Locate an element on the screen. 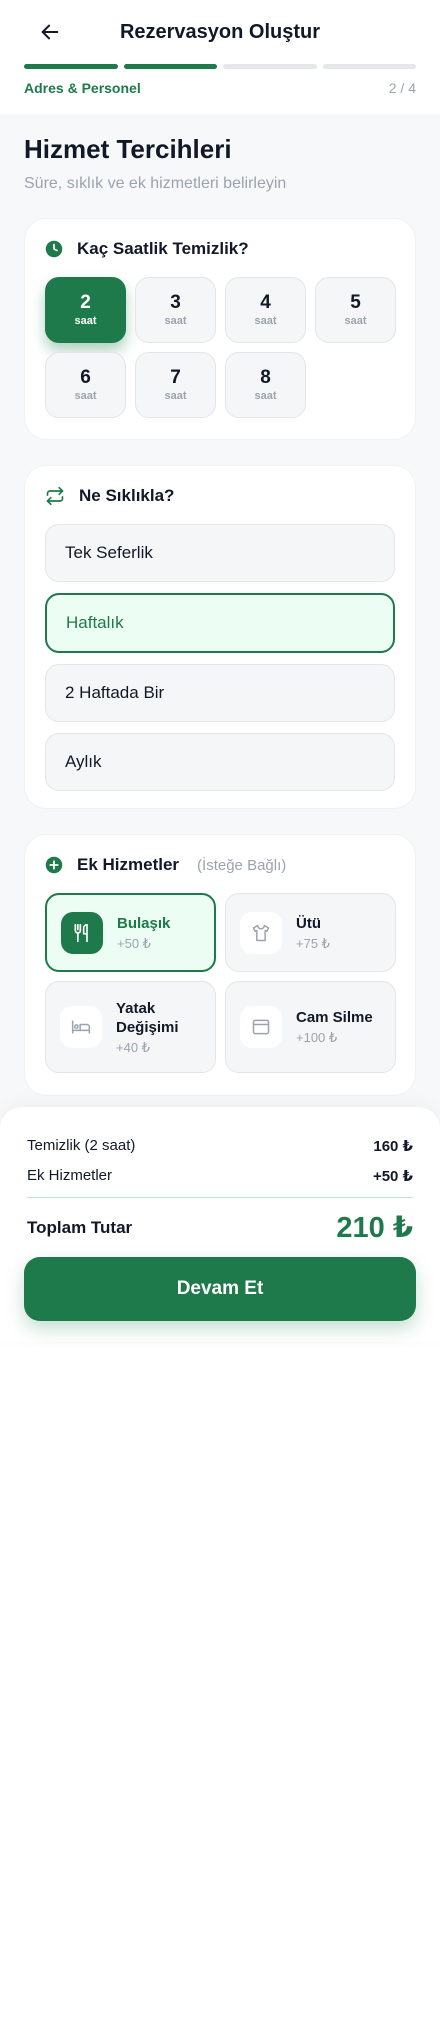 Image resolution: width=440 pixels, height=2038 pixels. frequency-option-weekly: Haftalık is located at coordinates (220, 623).